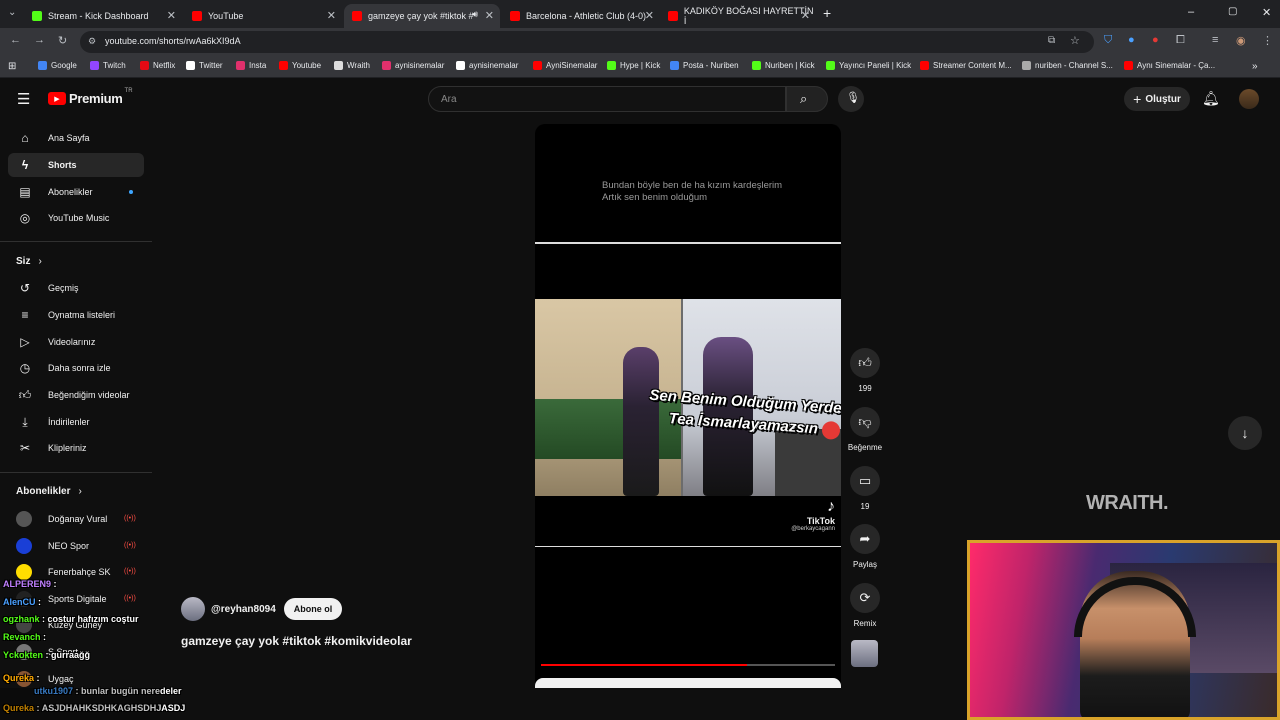 This screenshot has height=720, width=1280. I want to click on youtube-premium-logo: ▶ Premium TR, so click(90, 97).